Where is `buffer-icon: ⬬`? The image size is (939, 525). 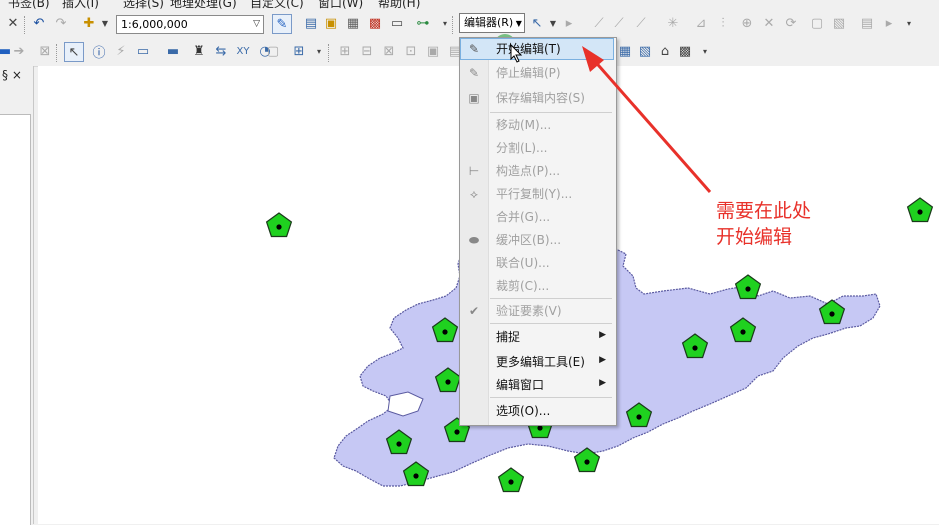
buffer-icon: ⬬ is located at coordinates (474, 240).